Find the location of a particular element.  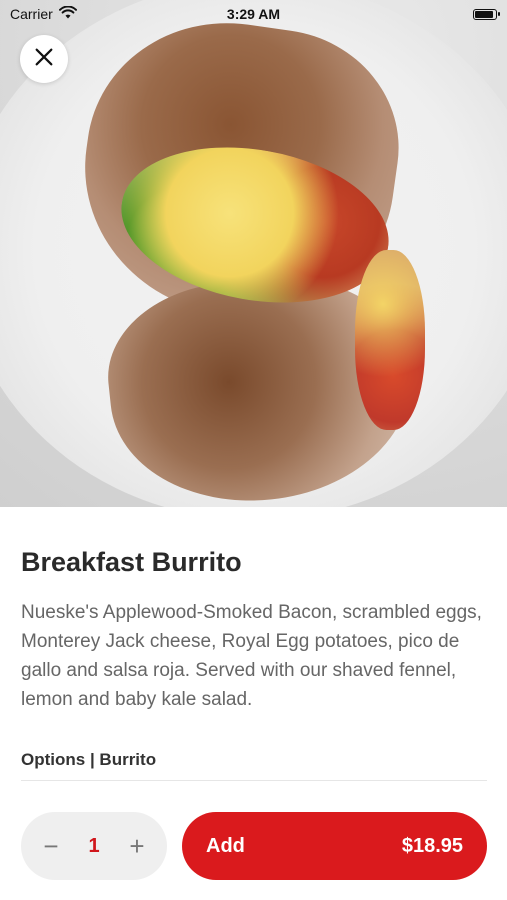

add-button-label: Add is located at coordinates (225, 845).